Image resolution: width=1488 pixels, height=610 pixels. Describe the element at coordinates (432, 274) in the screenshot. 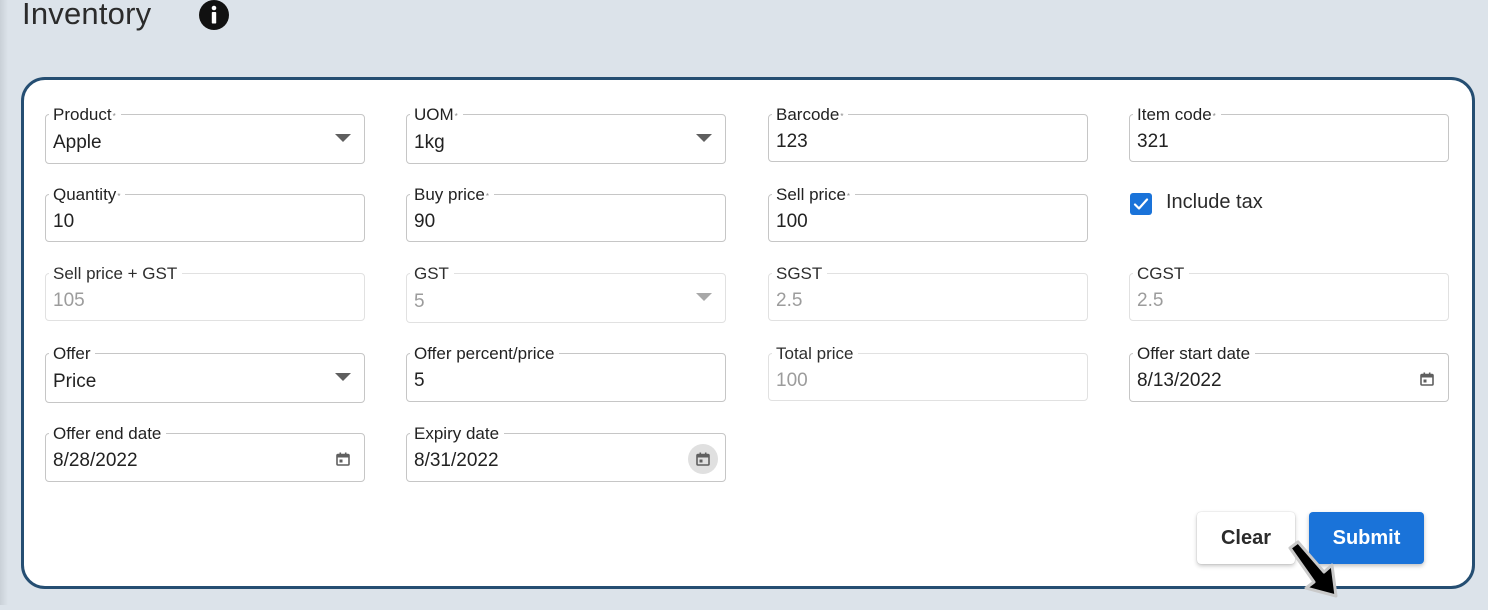

I see `gst-label: GST` at that location.